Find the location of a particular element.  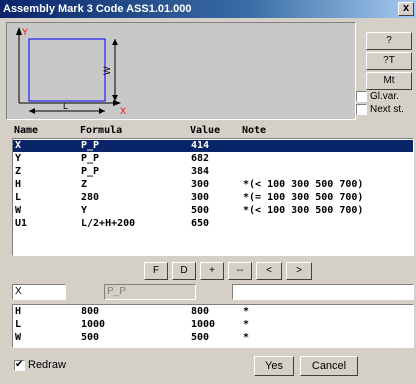

cell-formula: Z is located at coordinates (84, 184).